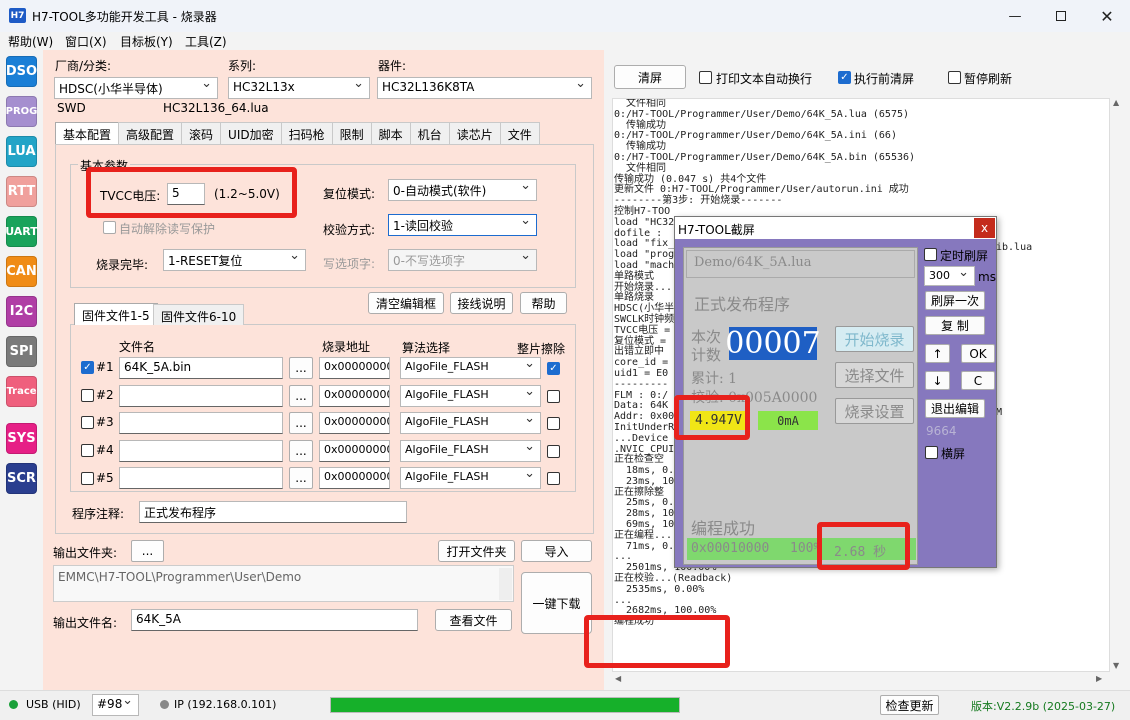 Image resolution: width=1130 pixels, height=720 pixels. What do you see at coordinates (484, 88) in the screenshot?
I see `chip-select: HC32L136K8TA` at bounding box center [484, 88].